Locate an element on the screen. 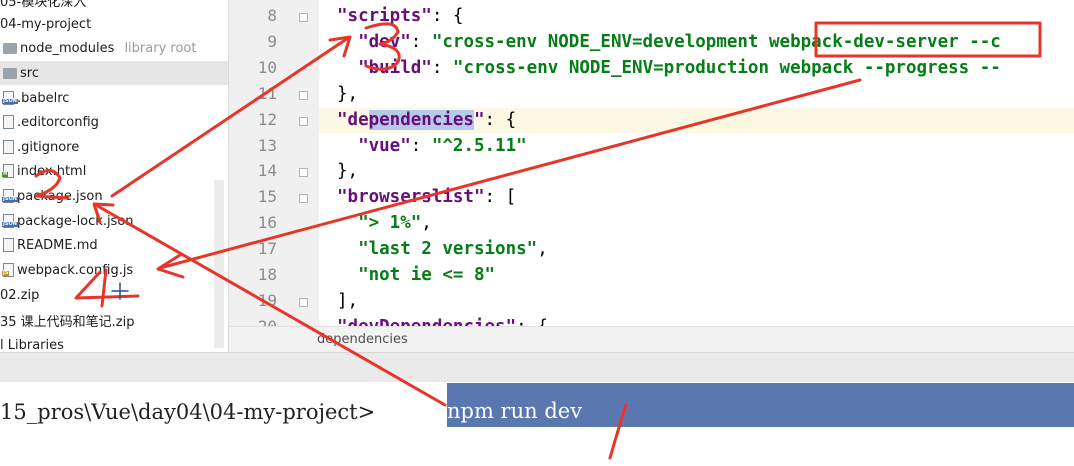 Image resolution: width=1074 pixels, height=466 pixels. editor-gutter: 891011121314151617181920 is located at coordinates (274, 168).